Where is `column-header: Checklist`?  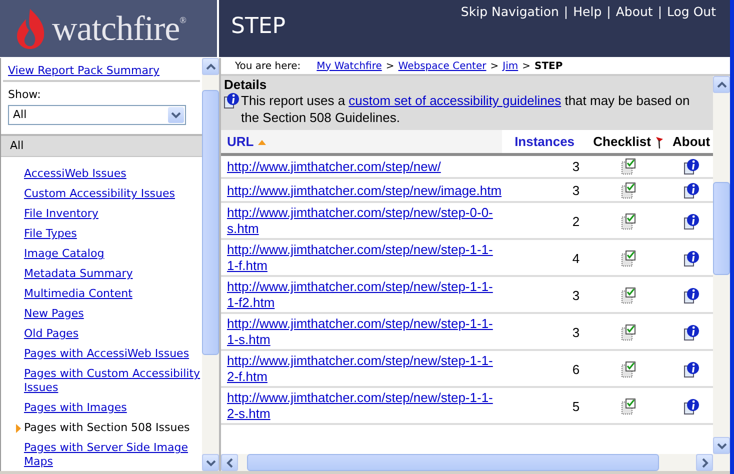 column-header: Checklist is located at coordinates (622, 141).